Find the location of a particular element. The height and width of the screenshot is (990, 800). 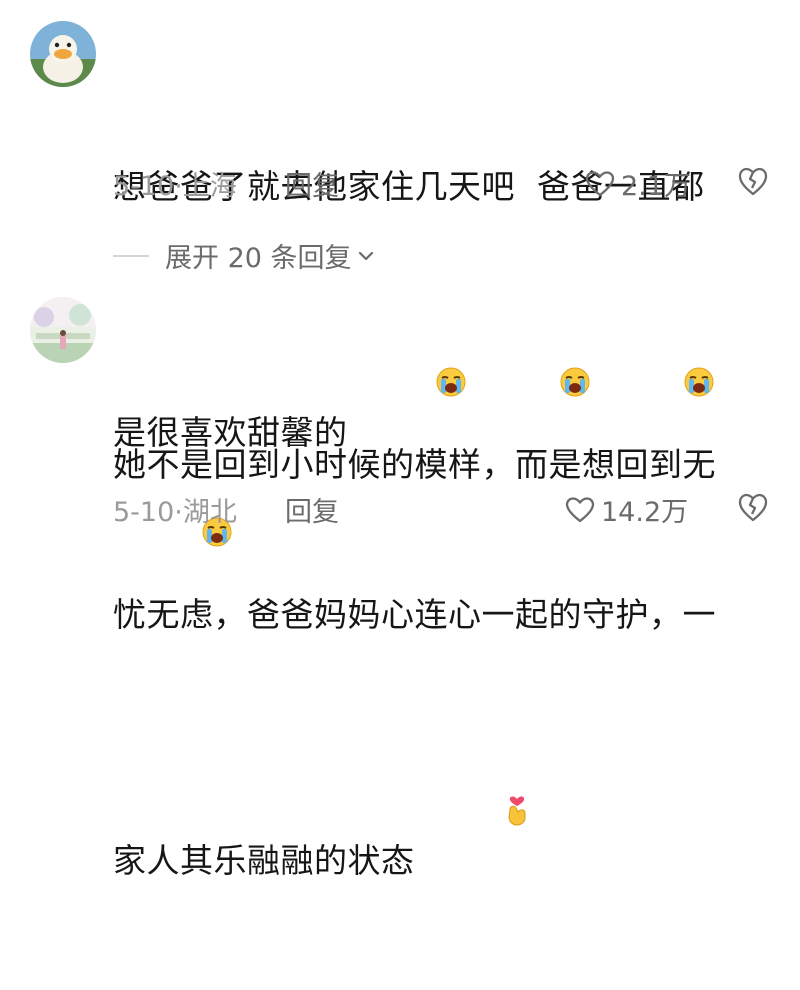

comment-location: 上海 is located at coordinates (209, 186).